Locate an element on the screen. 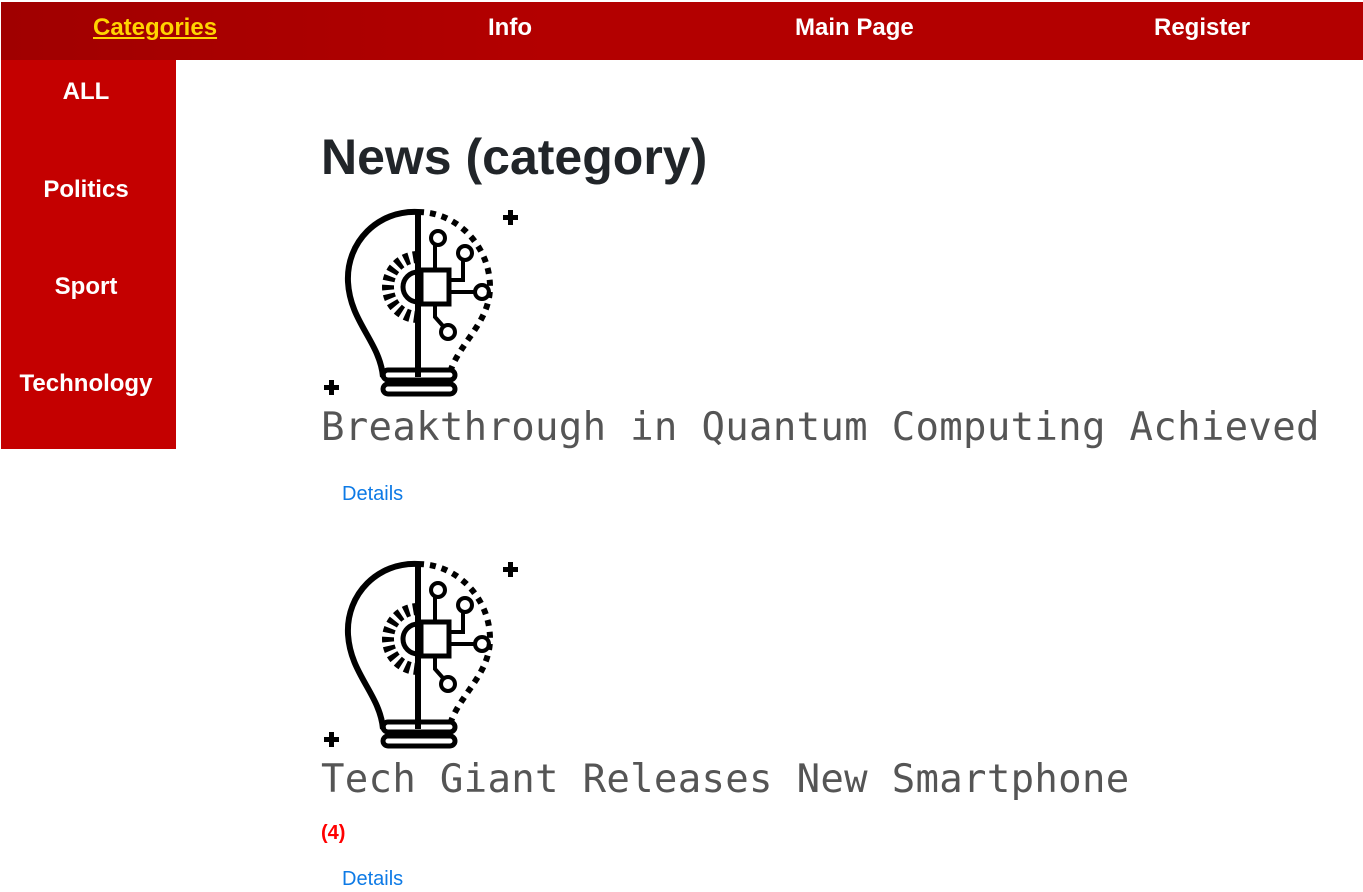  top-navigation: Categories Info Main Page Register is located at coordinates (682, 31).